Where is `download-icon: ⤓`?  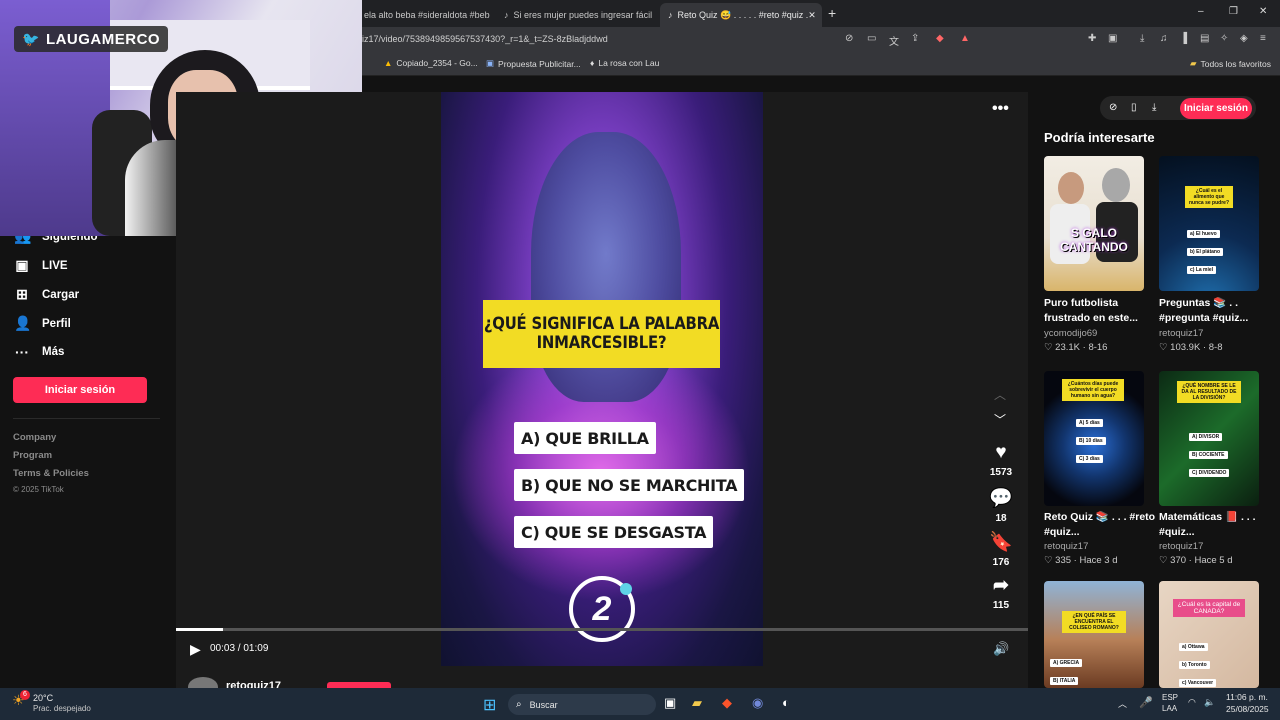
download-icon: ⤓ is located at coordinates (1142, 38).